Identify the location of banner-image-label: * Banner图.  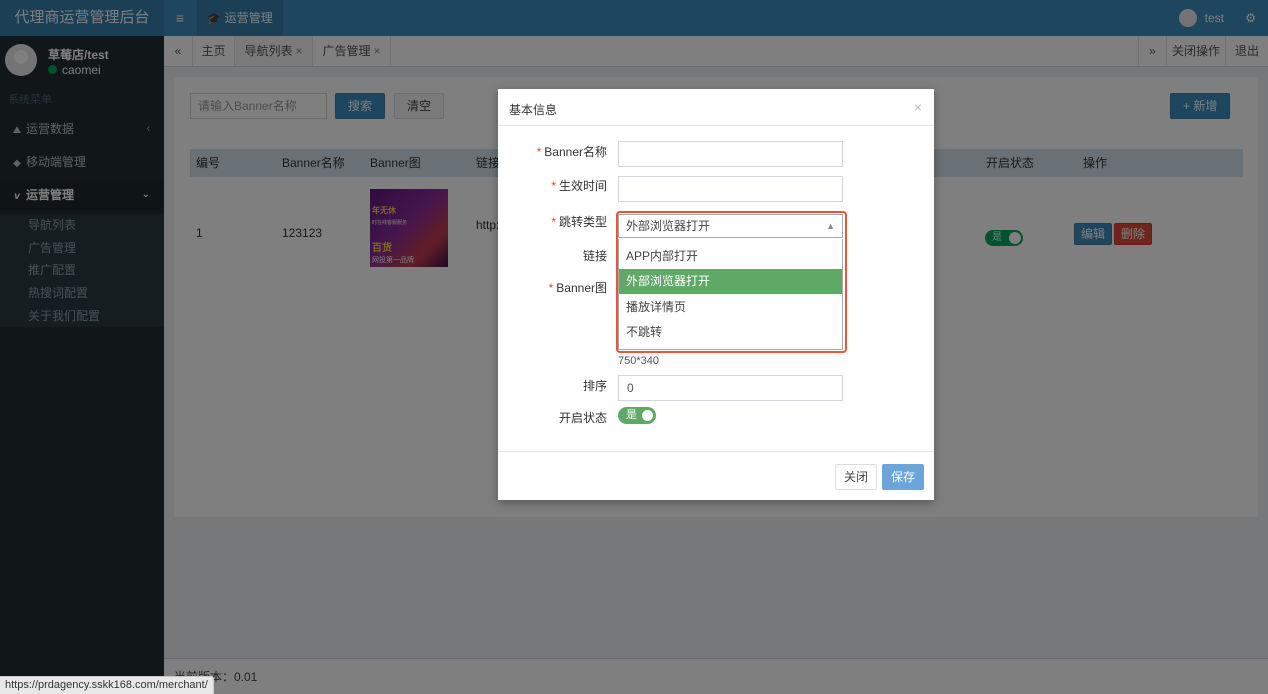
(577, 288).